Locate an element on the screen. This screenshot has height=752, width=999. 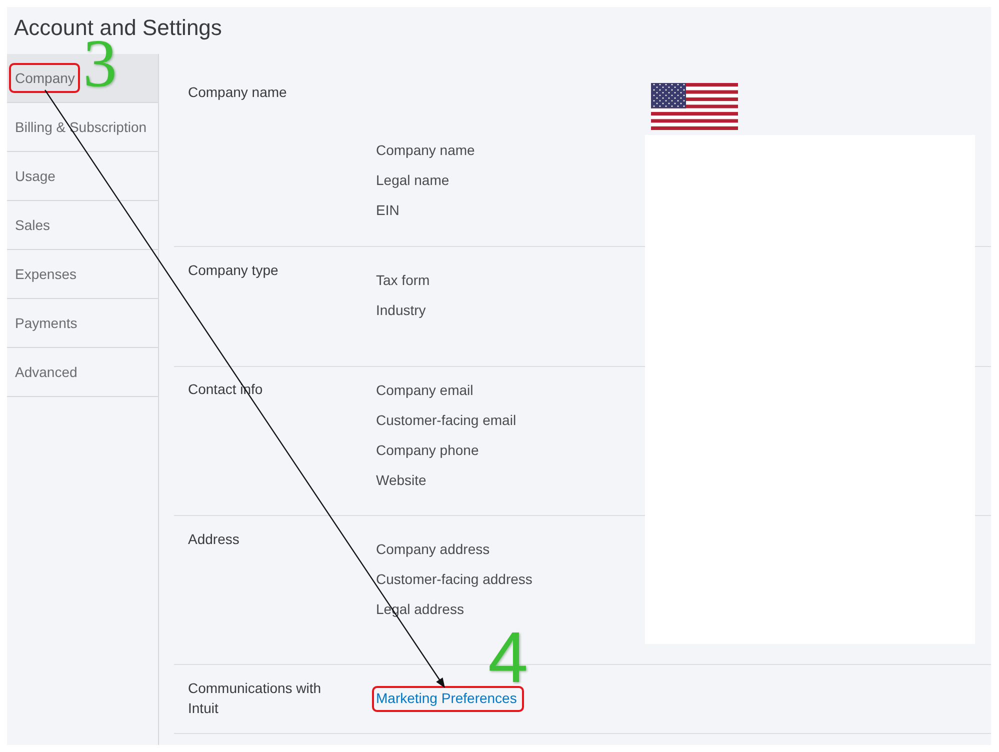
section-heading: Company name is located at coordinates (238, 92).